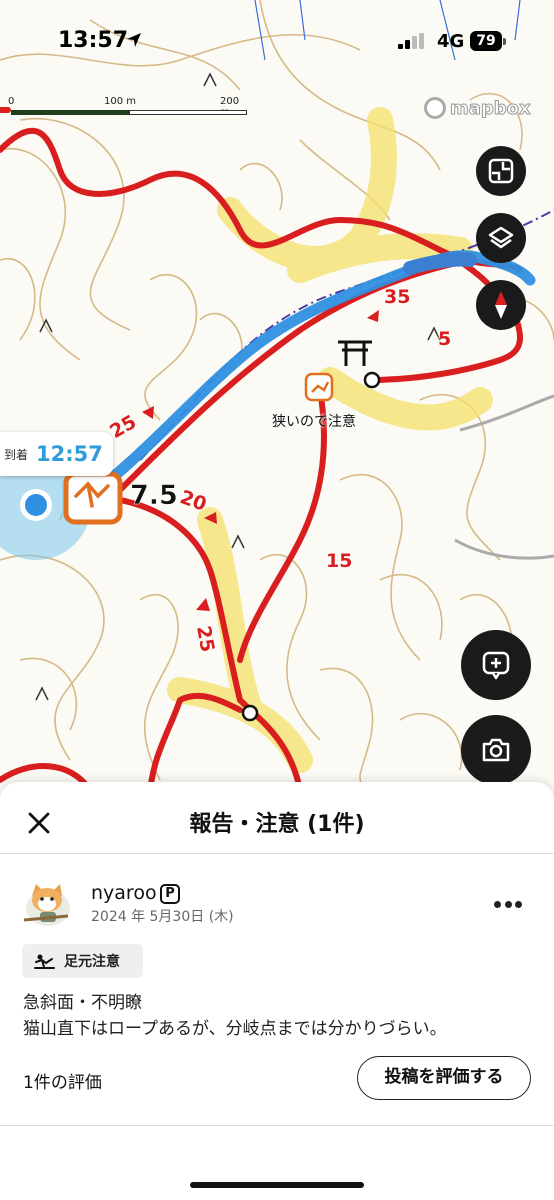 The image size is (554, 1200). Describe the element at coordinates (445, 339) in the screenshot. I see `grade-label-5: 5` at that location.